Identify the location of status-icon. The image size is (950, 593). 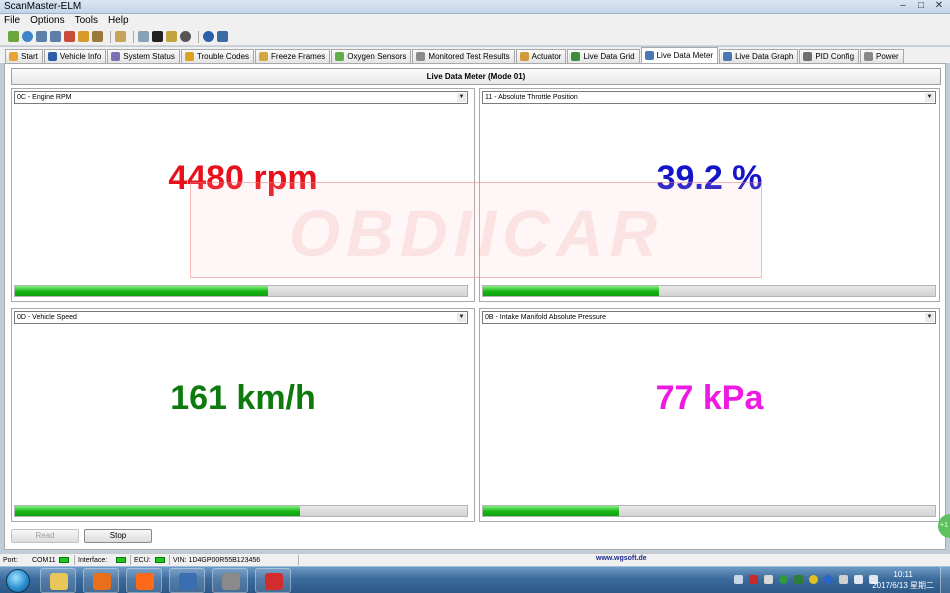
(116, 56).